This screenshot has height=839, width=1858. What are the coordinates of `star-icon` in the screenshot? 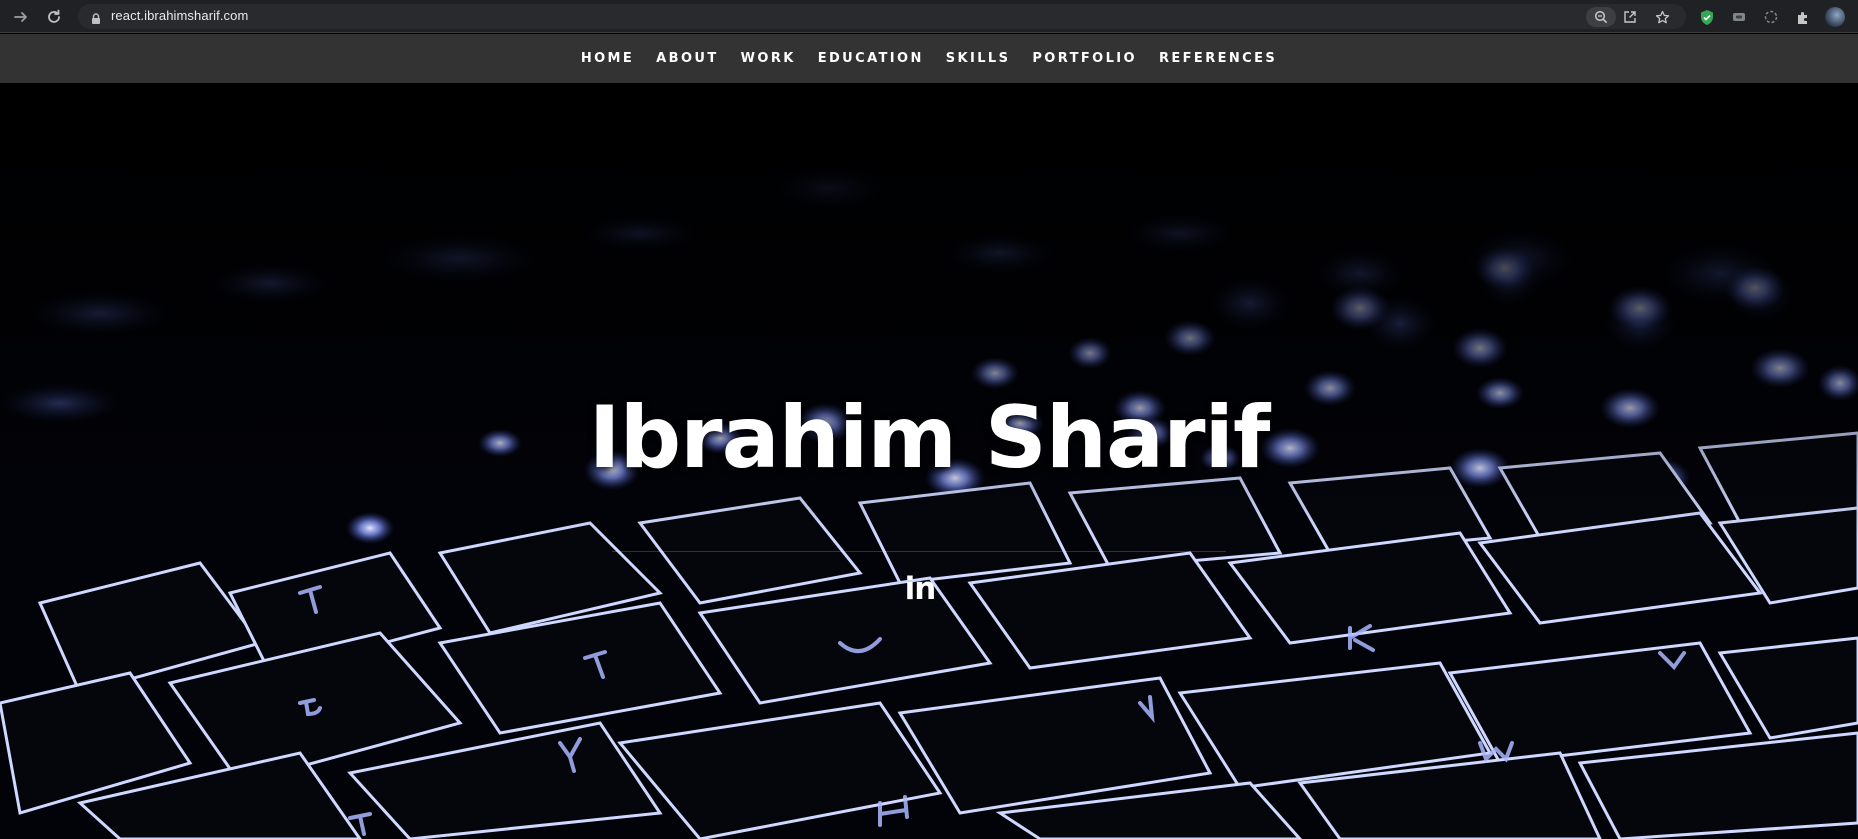 It's located at (1662, 17).